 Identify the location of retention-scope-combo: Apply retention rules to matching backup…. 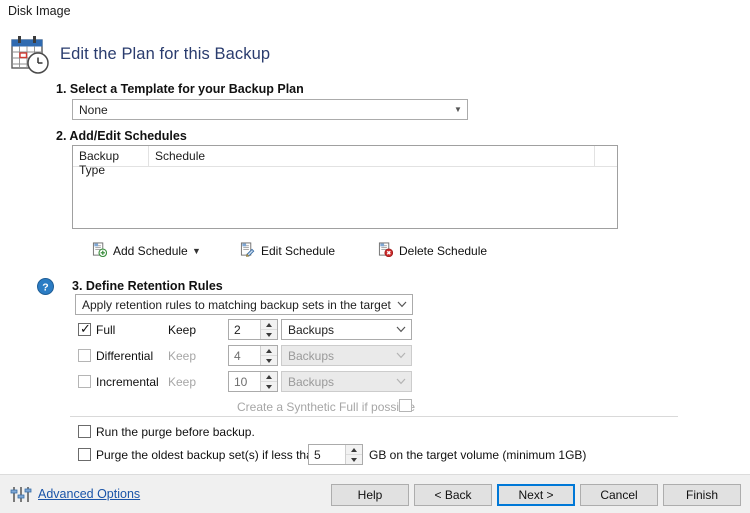
(244, 304).